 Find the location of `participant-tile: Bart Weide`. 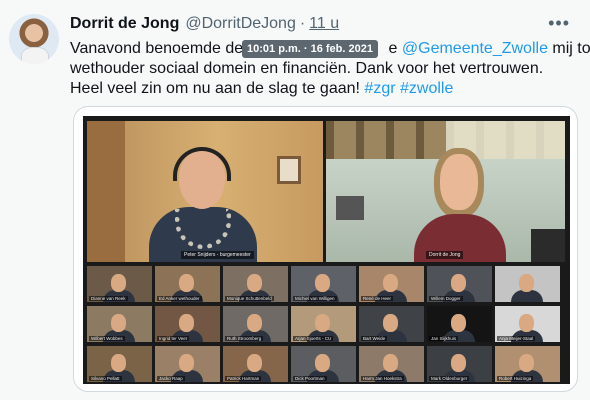

participant-tile: Bart Weide is located at coordinates (391, 324).